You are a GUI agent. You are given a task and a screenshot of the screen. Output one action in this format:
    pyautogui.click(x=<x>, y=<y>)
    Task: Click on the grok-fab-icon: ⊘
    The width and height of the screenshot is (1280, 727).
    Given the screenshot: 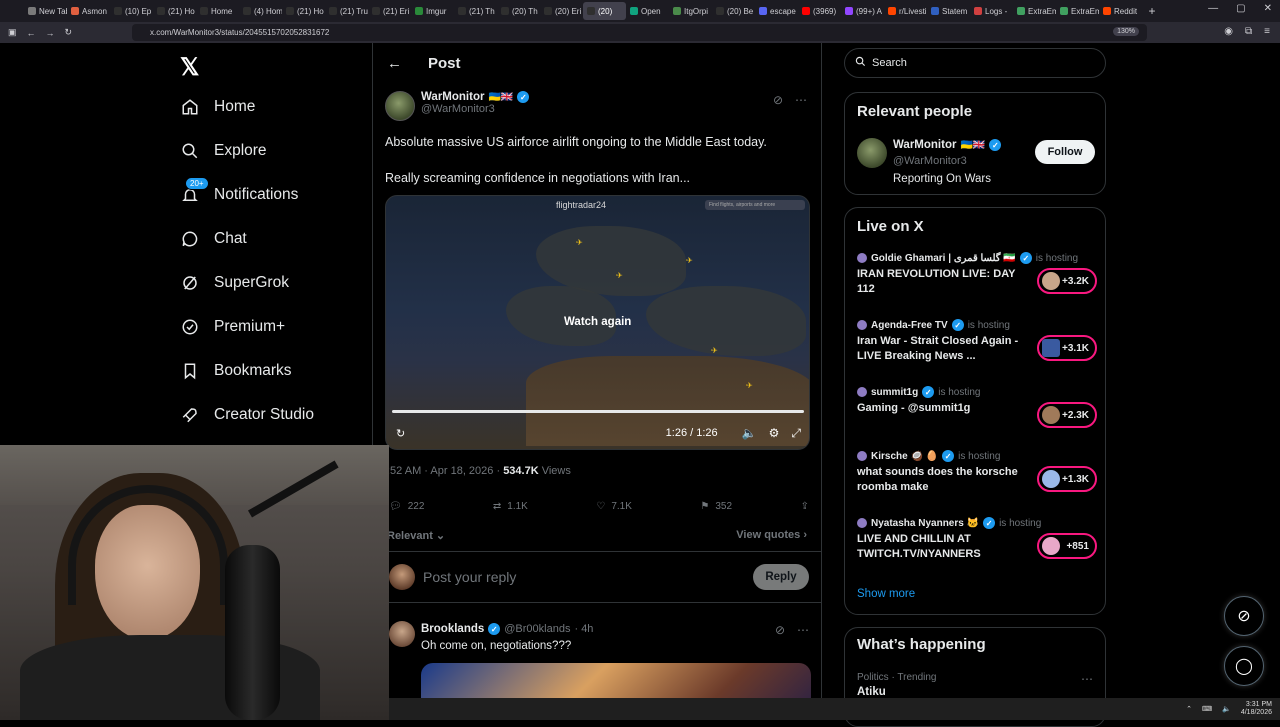 What is the action you would take?
    pyautogui.click(x=1244, y=616)
    